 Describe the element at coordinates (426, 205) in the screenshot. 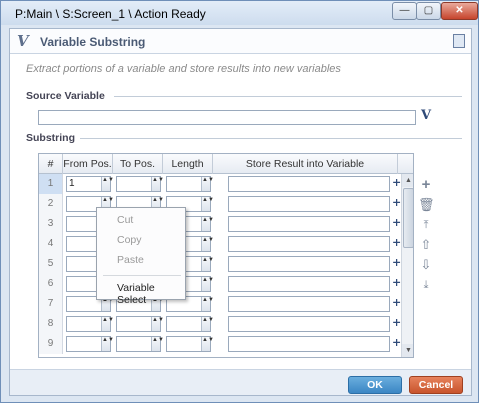

I see `delete-icon: 🗑` at that location.